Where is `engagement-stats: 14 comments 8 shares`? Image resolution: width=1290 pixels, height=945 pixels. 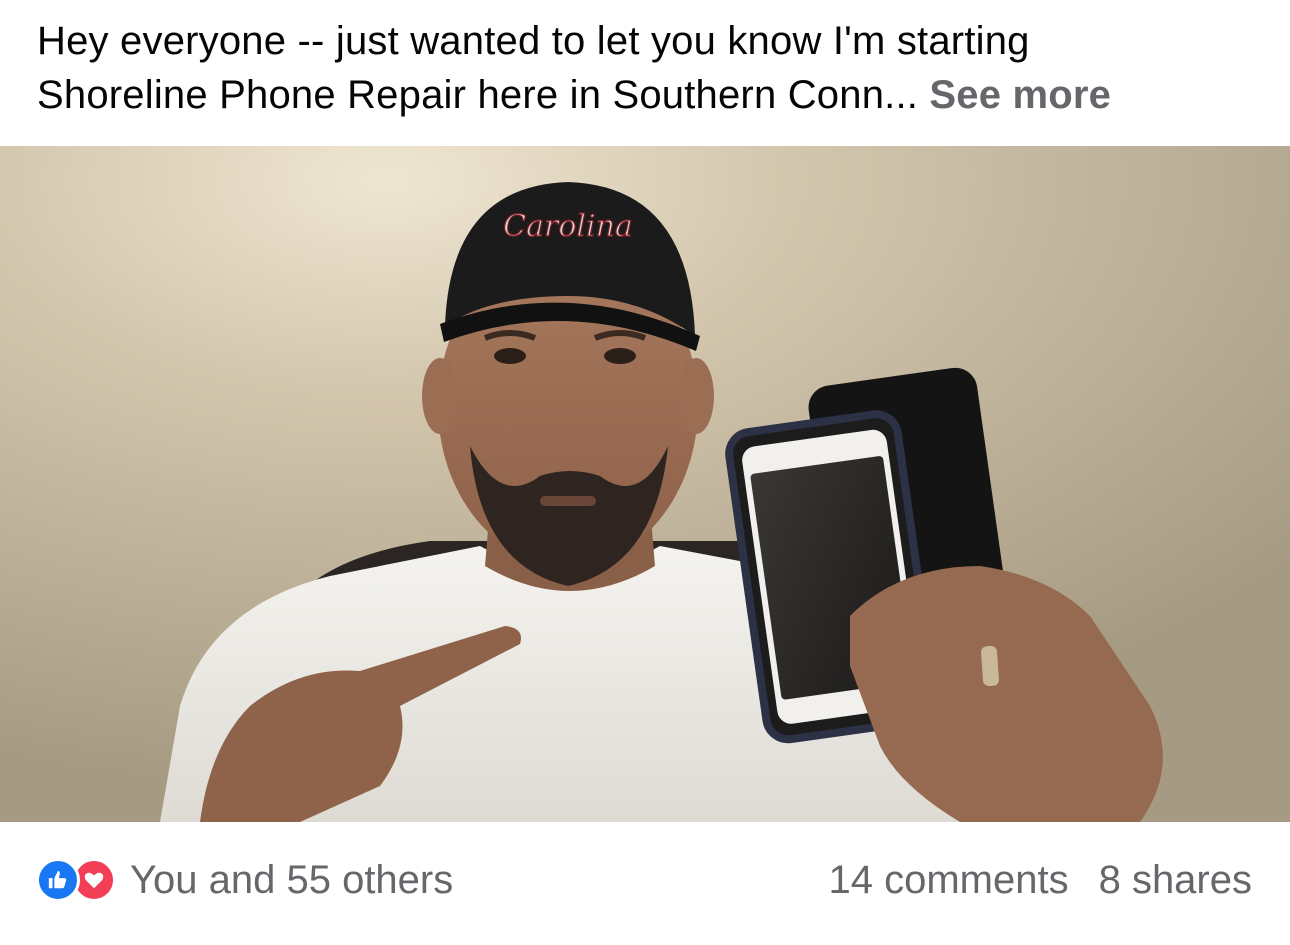
engagement-stats: 14 comments 8 shares is located at coordinates (1040, 880).